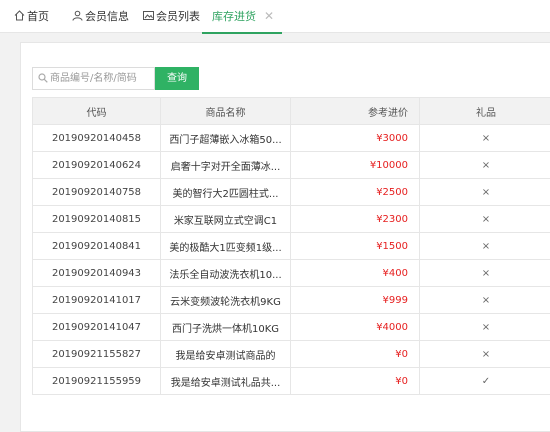 The image size is (550, 432). I want to click on table-row: 20190920140841 美的极酷大1匹变频1级... ¥1500 ×, so click(291, 246).